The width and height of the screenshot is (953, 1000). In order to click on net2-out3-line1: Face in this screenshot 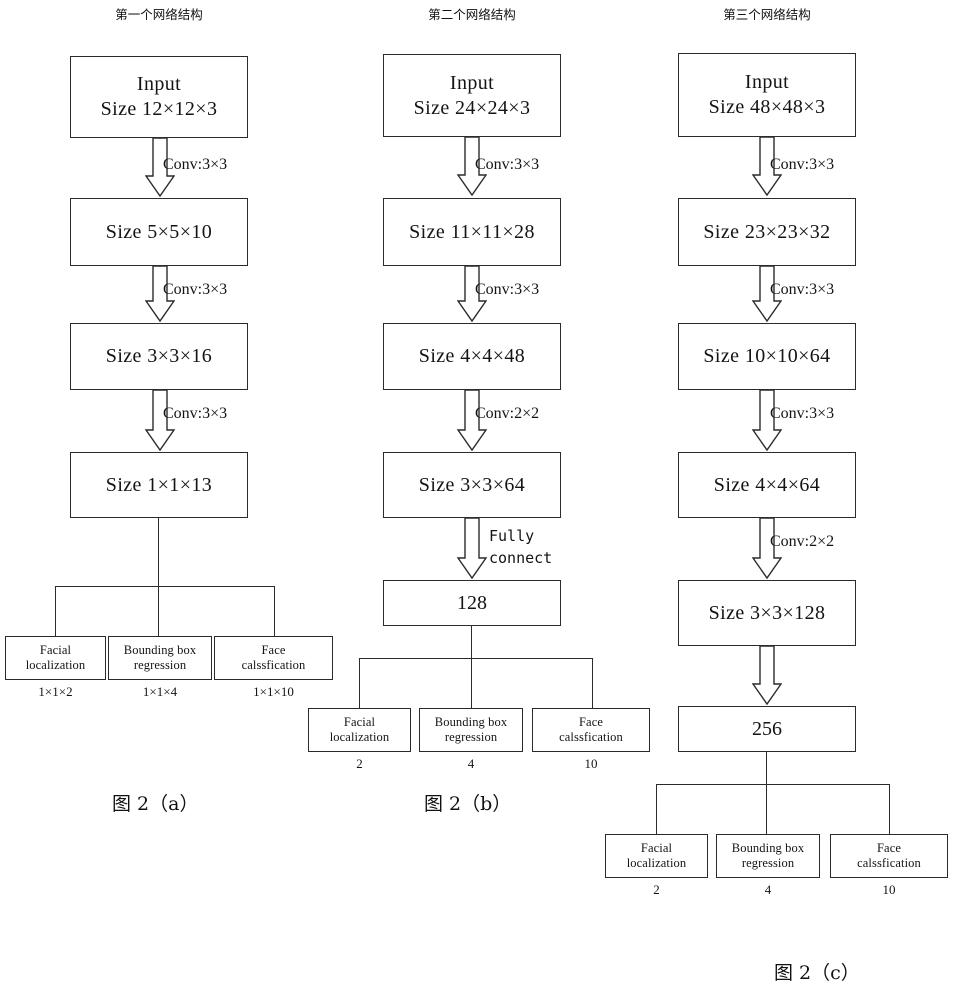, I will do `click(591, 722)`.